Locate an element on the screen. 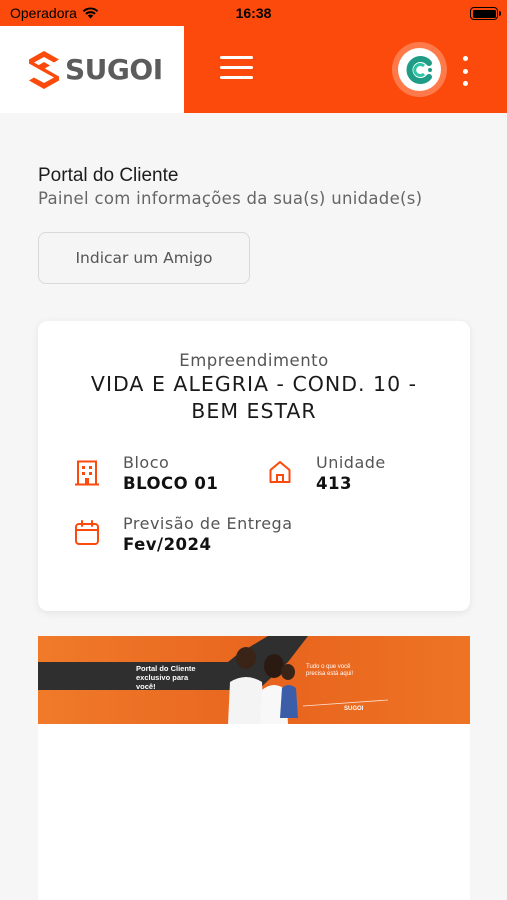 The width and height of the screenshot is (507, 900). unit-value: 413 is located at coordinates (334, 483).